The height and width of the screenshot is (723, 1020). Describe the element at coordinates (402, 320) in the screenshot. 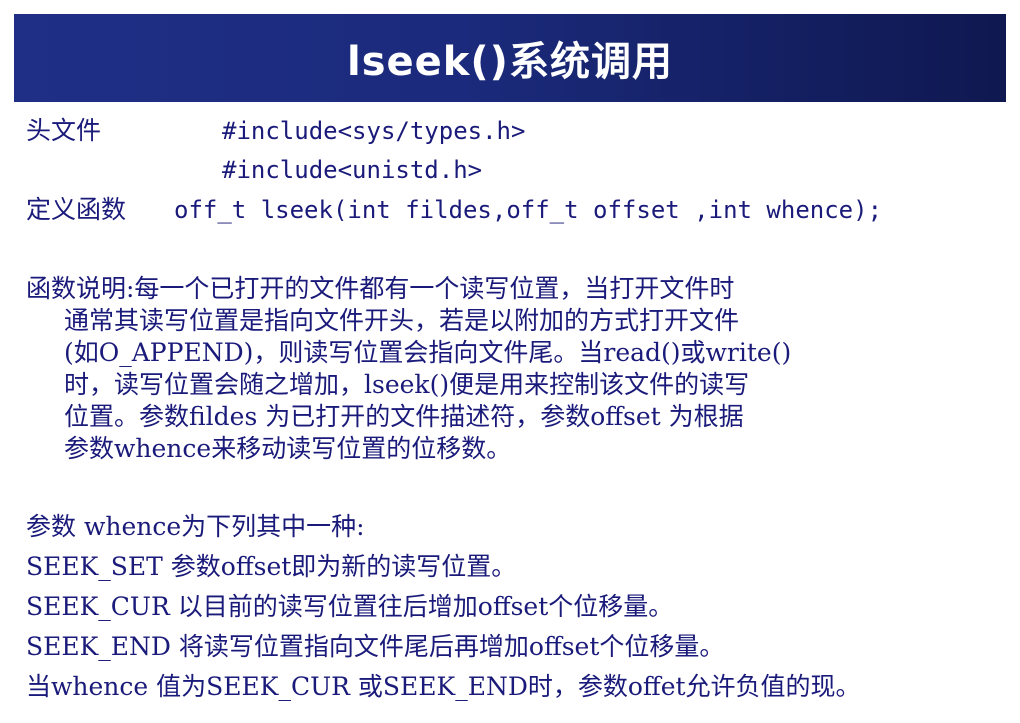

I see `description-line: 通常其读写位置是指向文件开头，若是以附加的方式打开文件` at that location.